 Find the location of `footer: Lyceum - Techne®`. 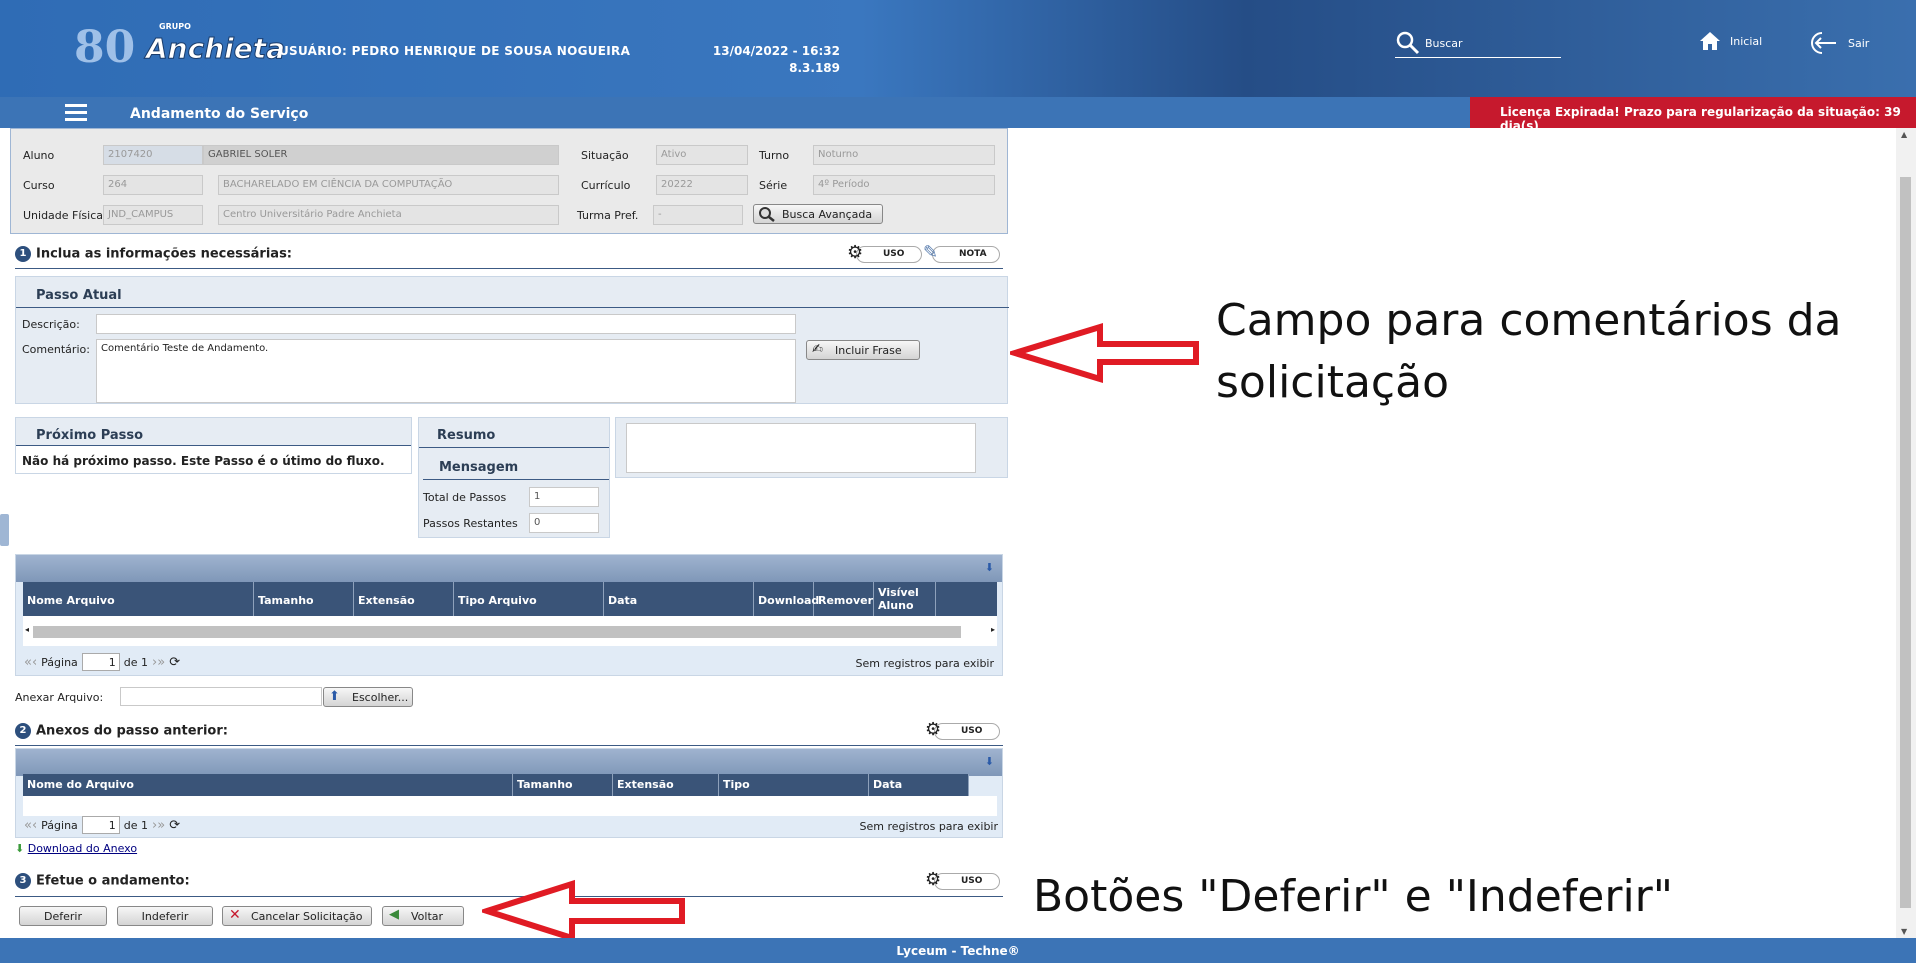

footer: Lyceum - Techne® is located at coordinates (958, 950).